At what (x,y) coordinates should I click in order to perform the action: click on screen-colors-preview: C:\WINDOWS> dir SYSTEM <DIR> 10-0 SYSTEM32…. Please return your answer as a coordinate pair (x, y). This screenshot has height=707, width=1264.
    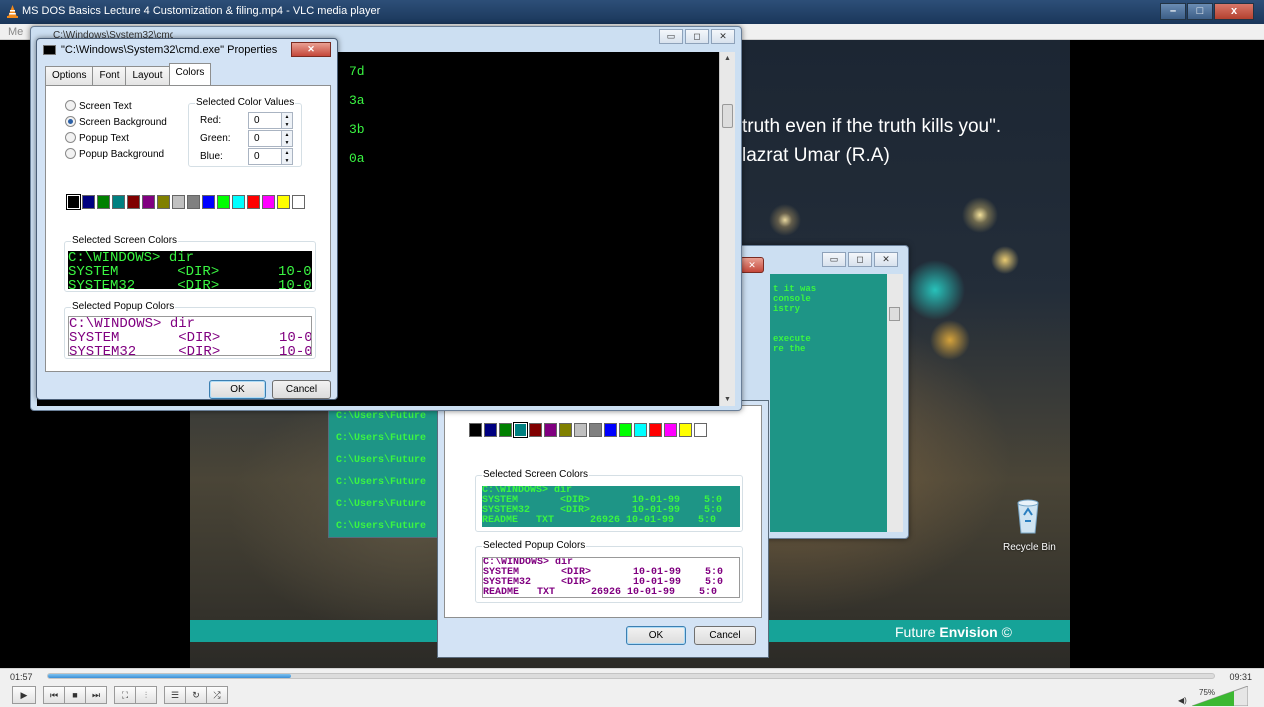
    Looking at the image, I should click on (190, 270).